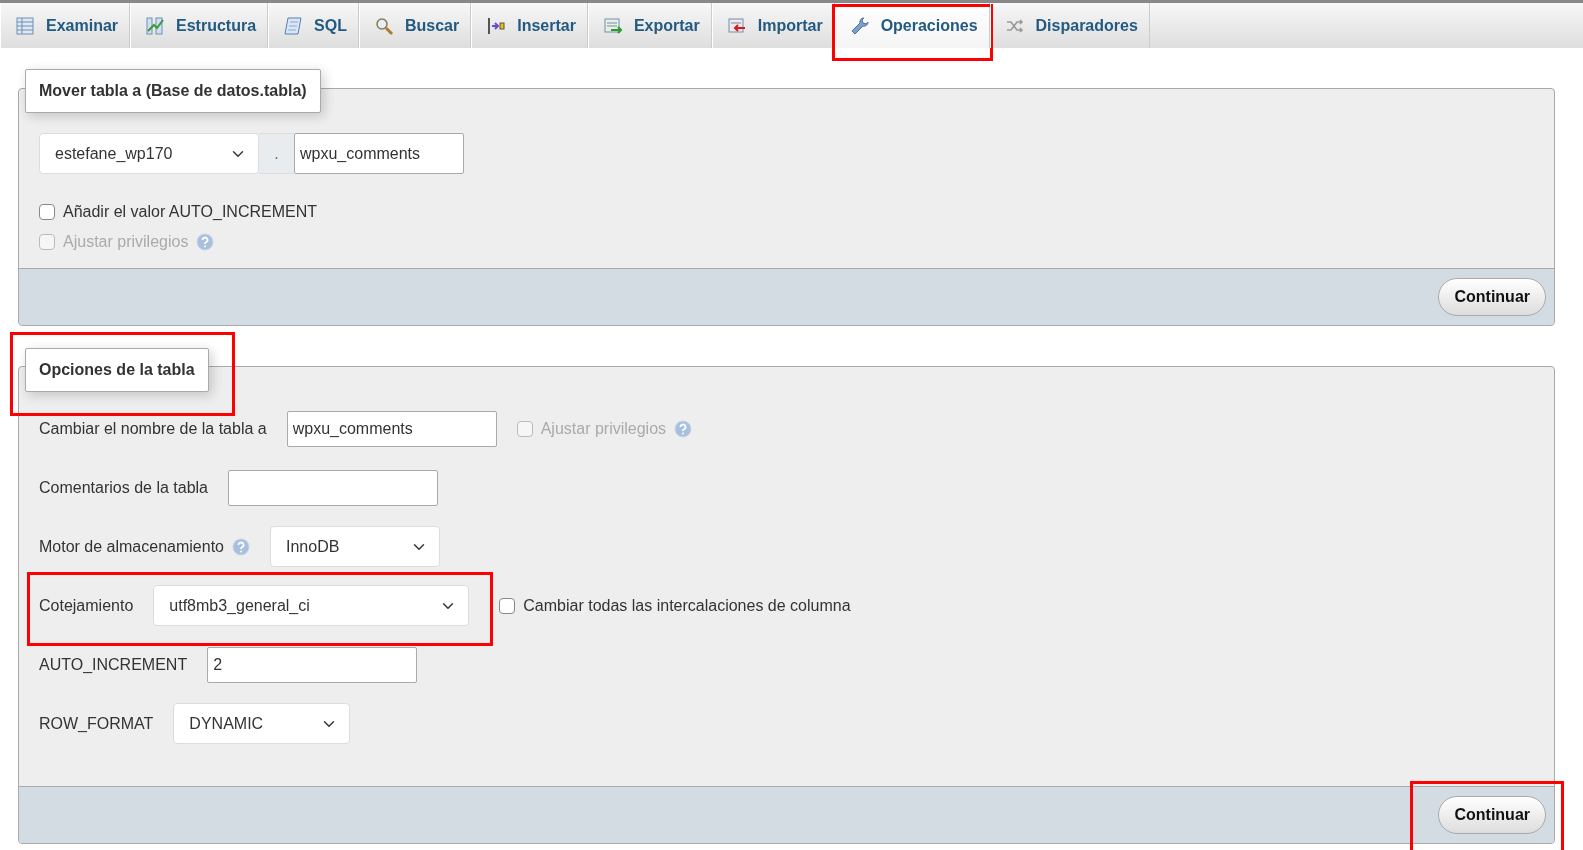 The height and width of the screenshot is (850, 1583). I want to click on import-icon, so click(736, 25).